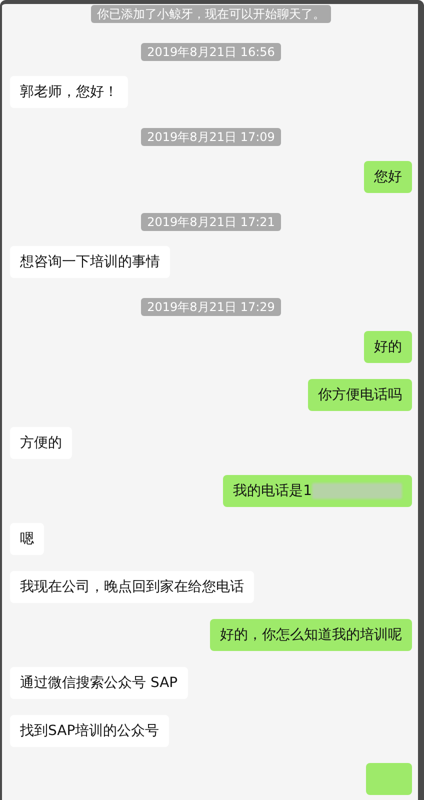 This screenshot has height=800, width=424. What do you see at coordinates (69, 92) in the screenshot?
I see `message-bubble: 郭老师，您好！` at bounding box center [69, 92].